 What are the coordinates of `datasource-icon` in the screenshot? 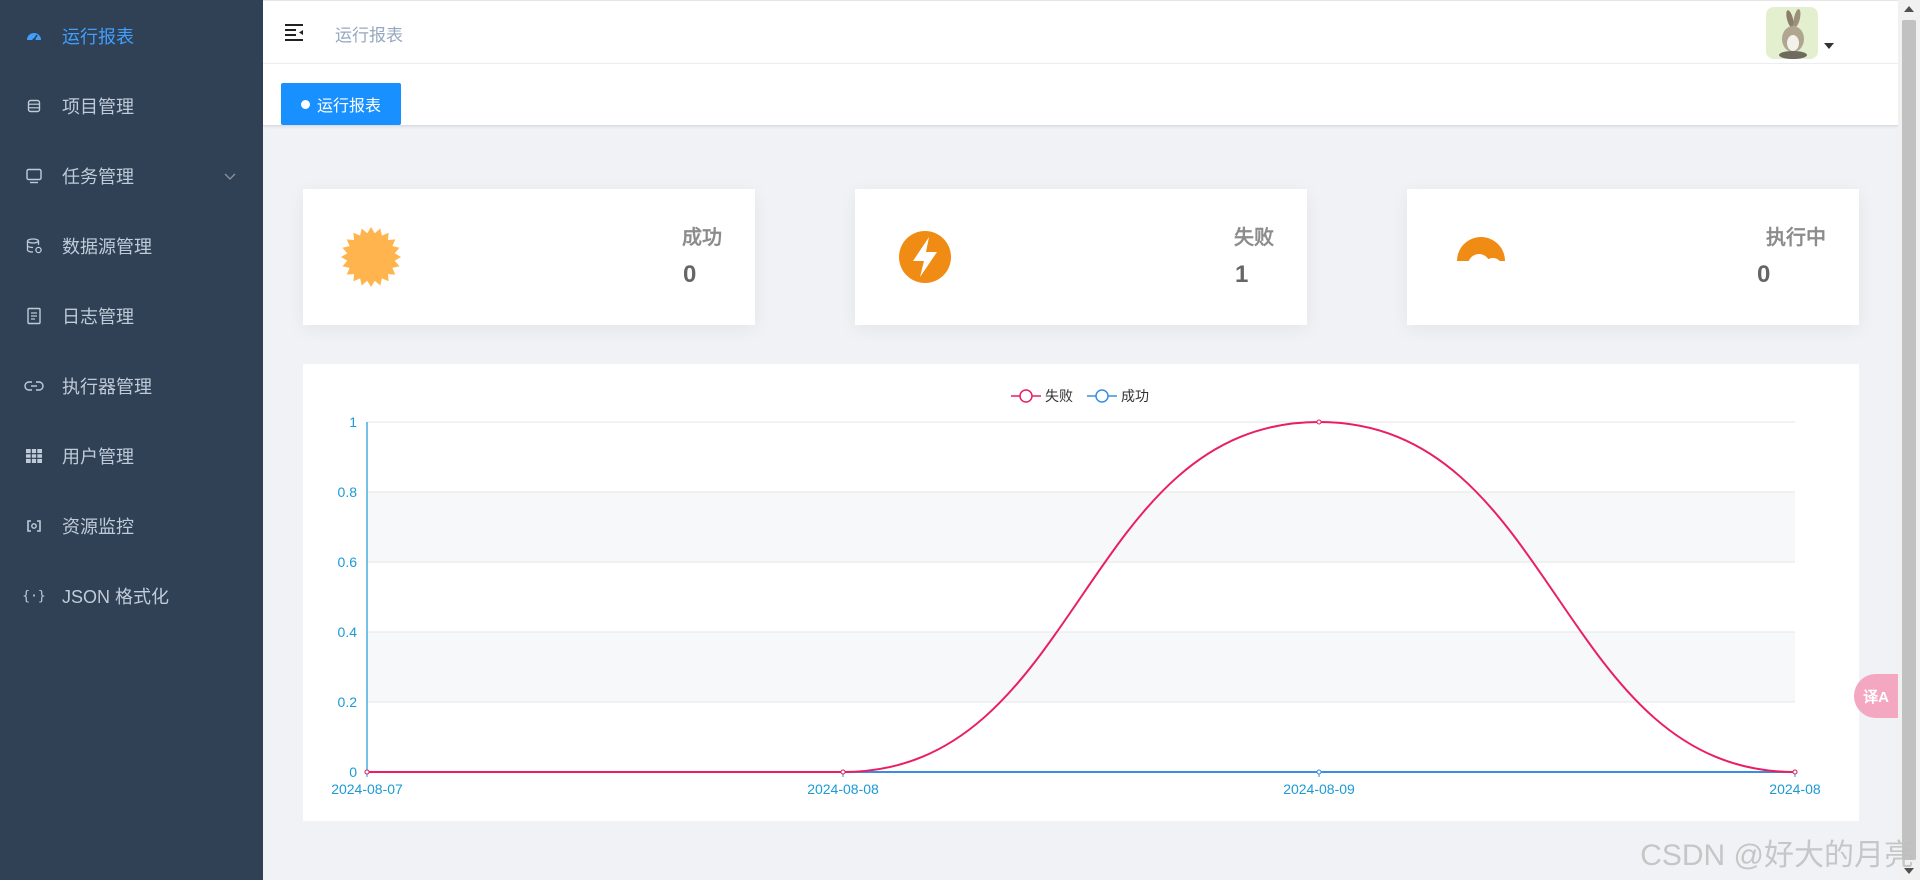 It's located at (34, 246).